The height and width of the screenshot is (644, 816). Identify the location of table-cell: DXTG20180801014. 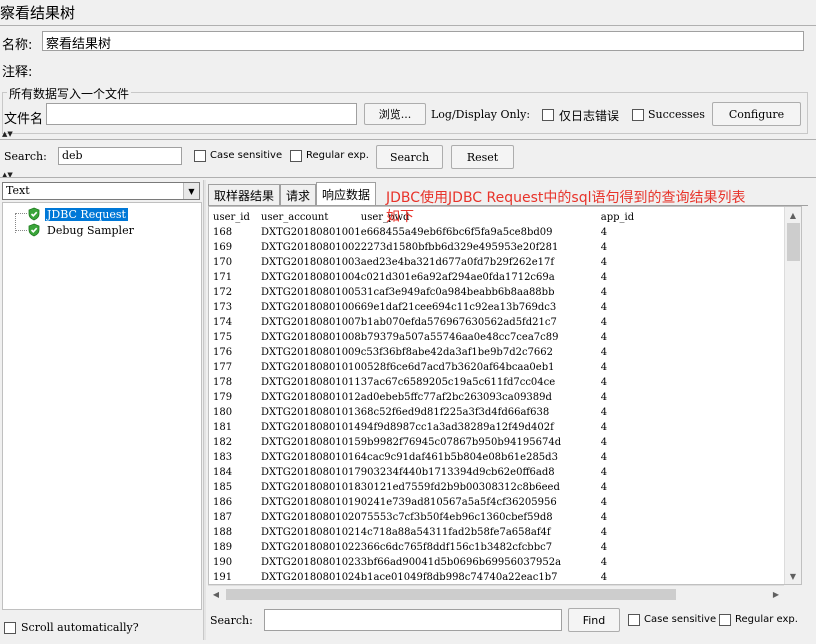
(311, 427).